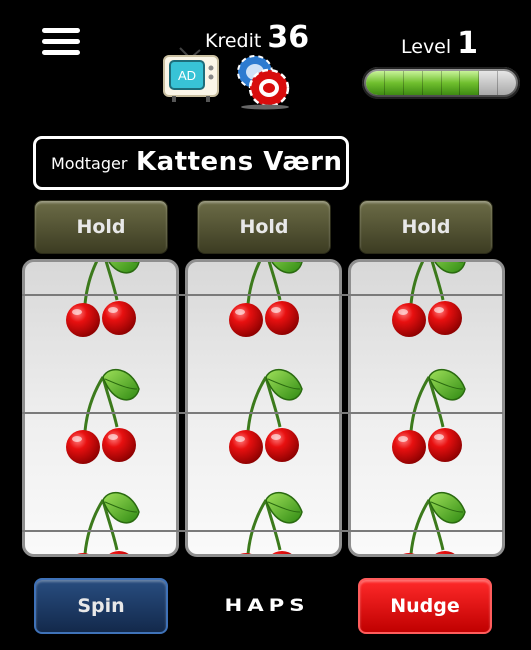 Image resolution: width=531 pixels, height=650 pixels. What do you see at coordinates (239, 162) in the screenshot?
I see `recipient-name: Kattens Værn` at bounding box center [239, 162].